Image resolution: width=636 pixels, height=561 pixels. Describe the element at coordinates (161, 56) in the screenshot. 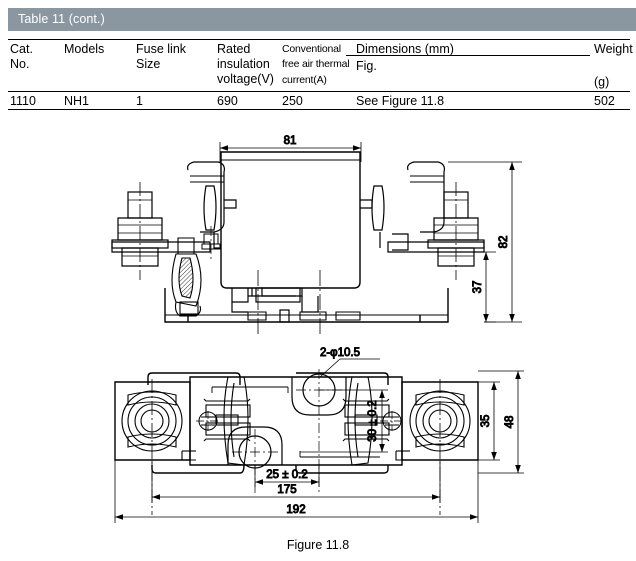

I see `column-header-fuse-link-size: Fuse link Size` at that location.